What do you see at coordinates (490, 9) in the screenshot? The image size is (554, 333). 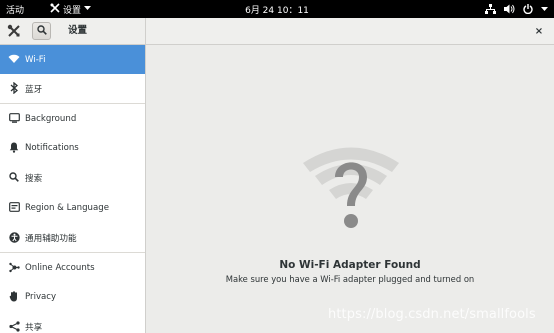 I see `network-icon` at bounding box center [490, 9].